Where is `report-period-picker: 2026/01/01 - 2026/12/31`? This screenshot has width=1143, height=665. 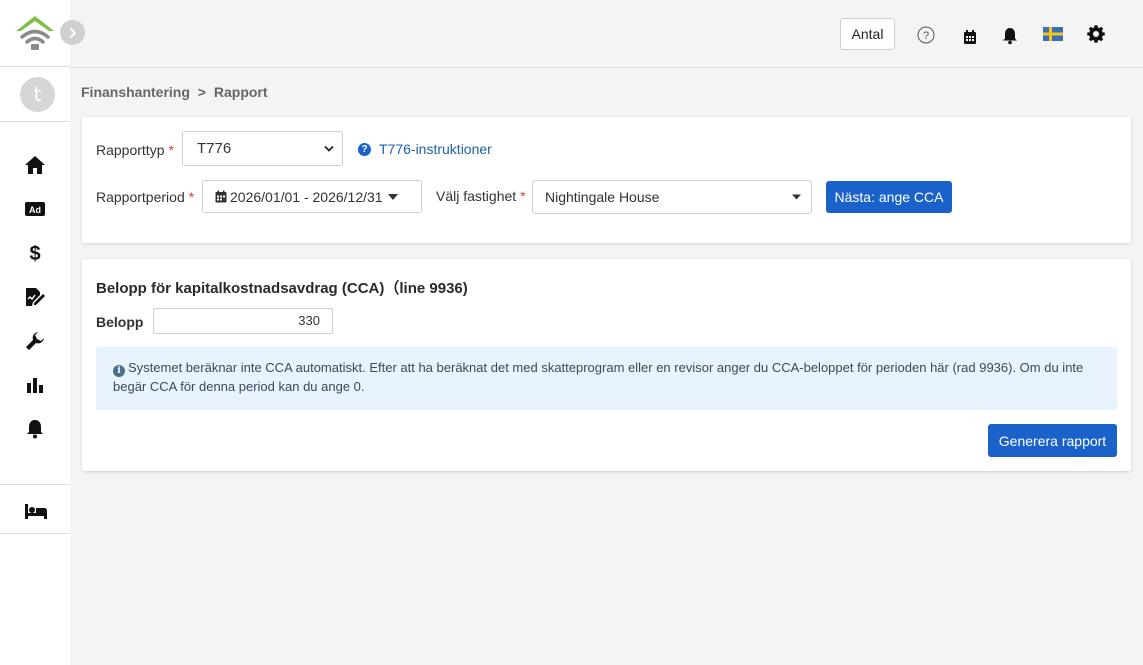
report-period-picker: 2026/01/01 - 2026/12/31 is located at coordinates (312, 196).